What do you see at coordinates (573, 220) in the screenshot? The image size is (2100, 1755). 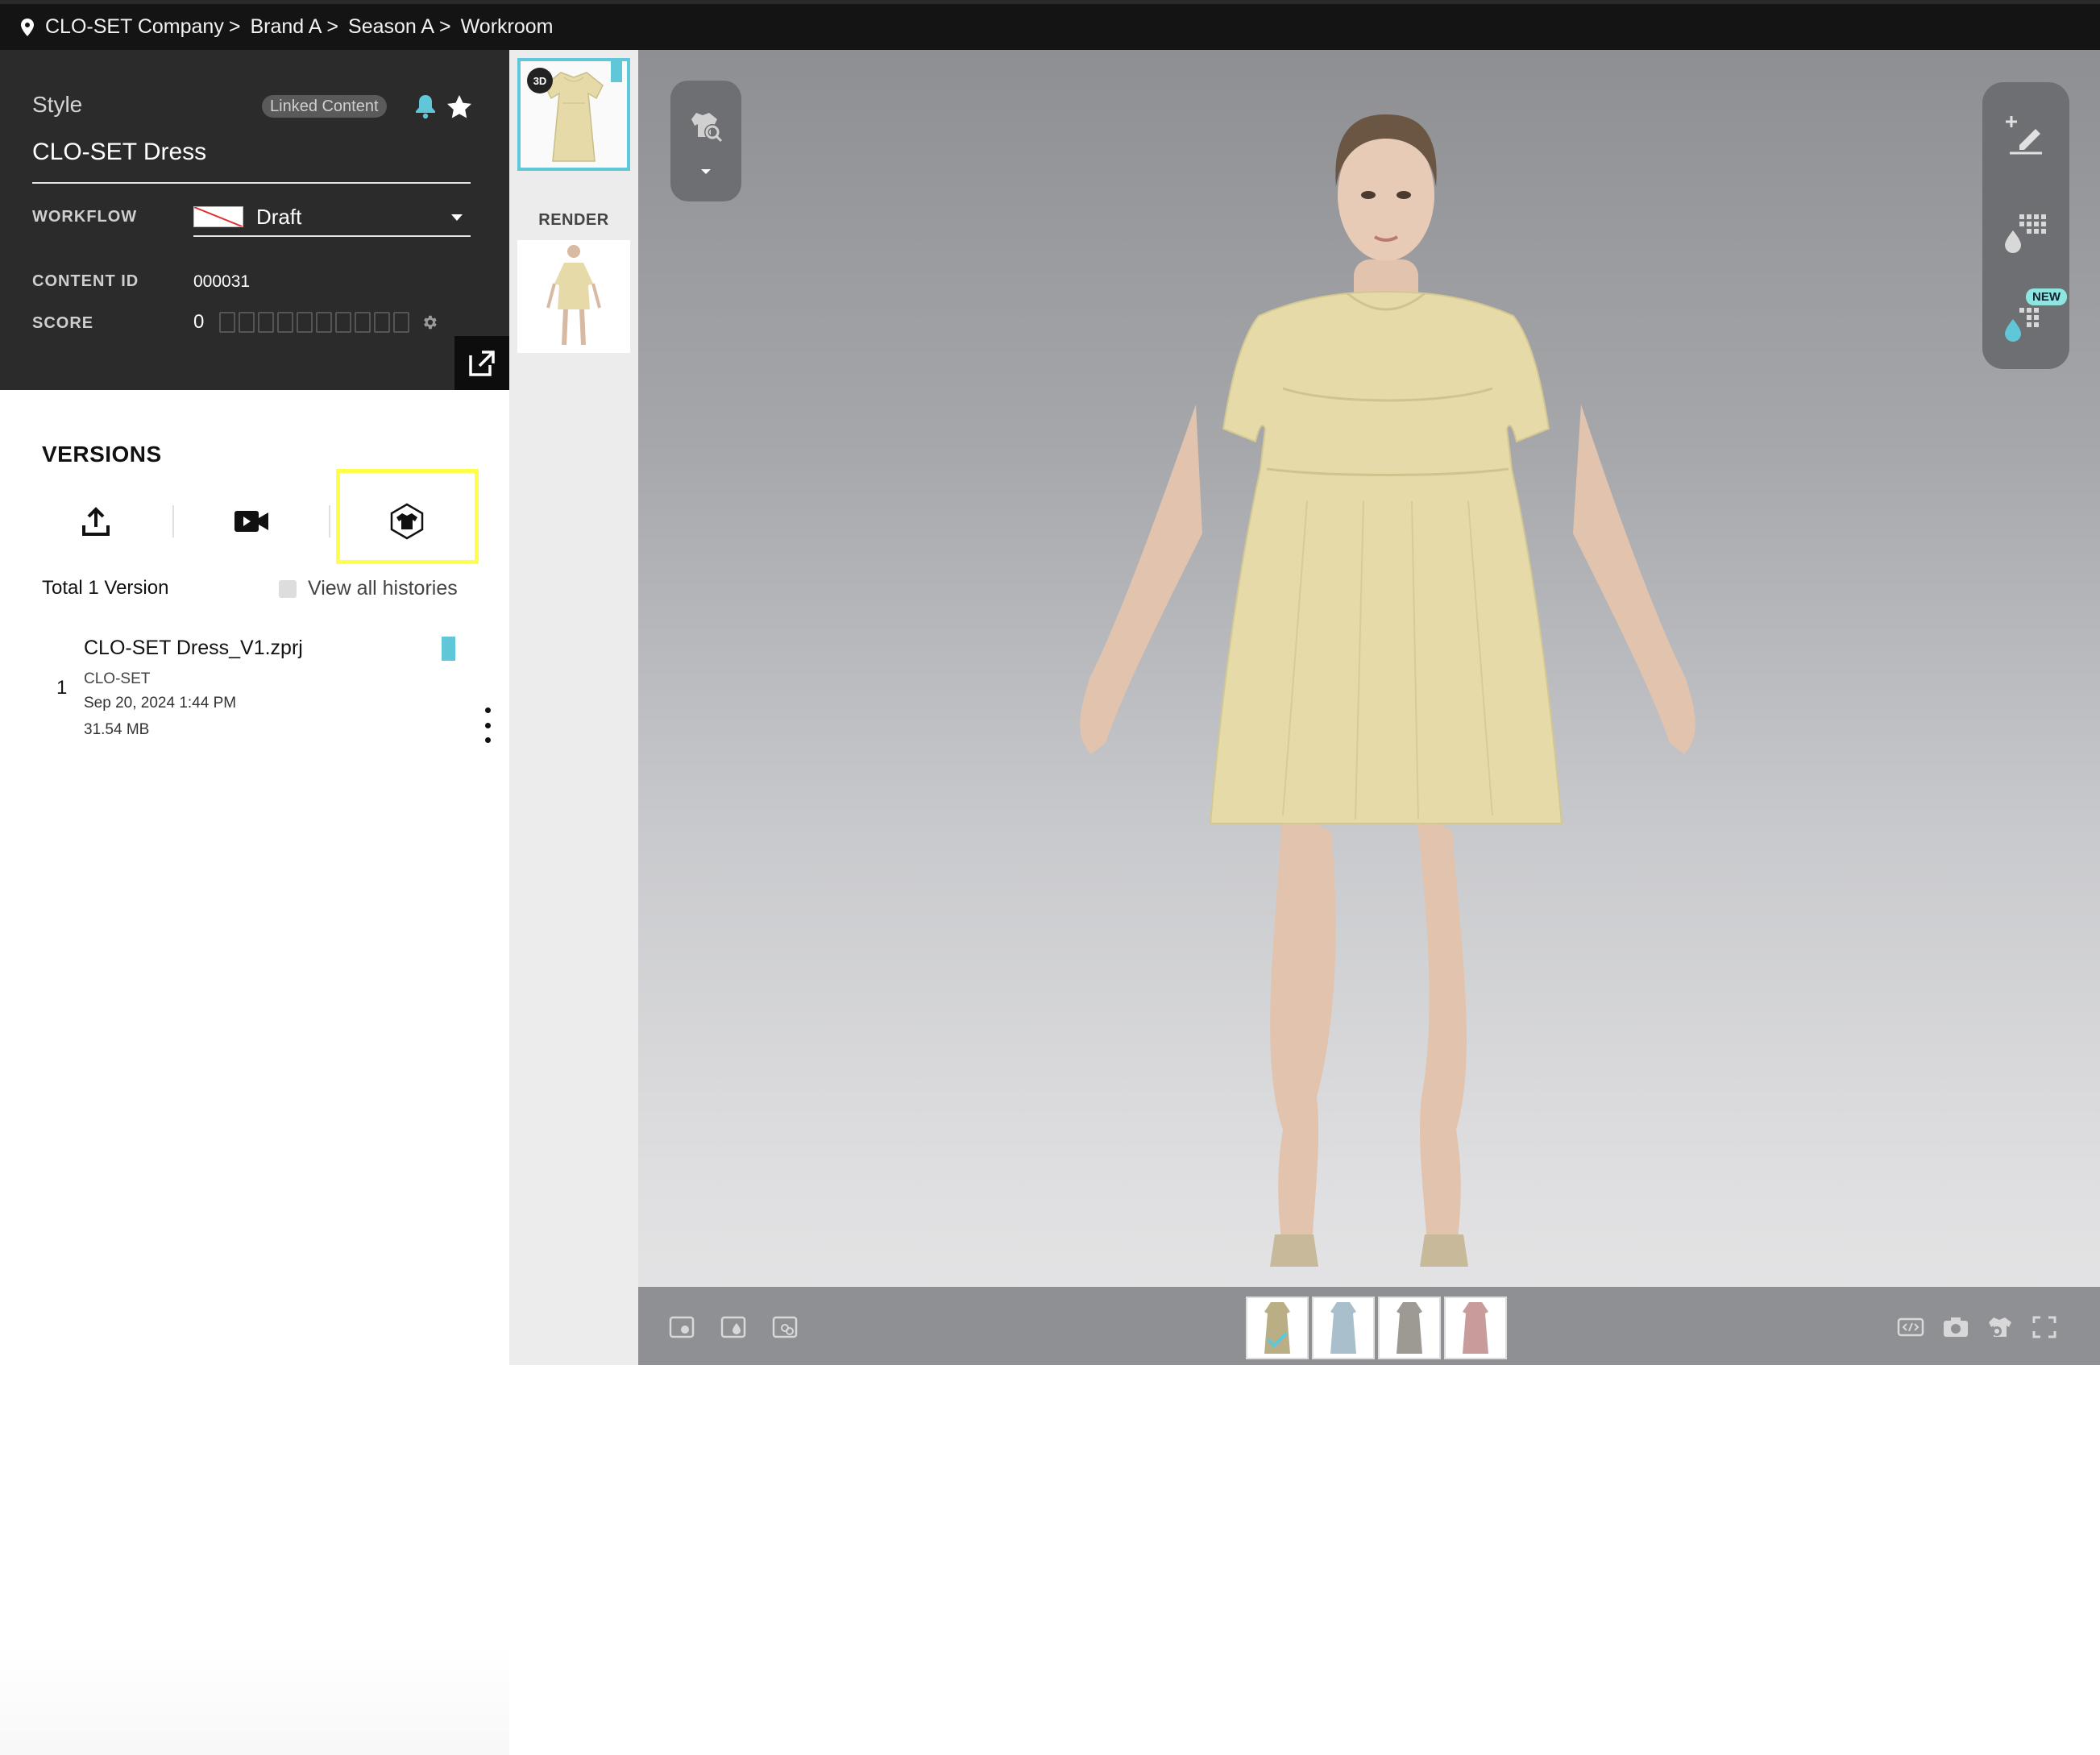 I see `render-label: RENDER` at bounding box center [573, 220].